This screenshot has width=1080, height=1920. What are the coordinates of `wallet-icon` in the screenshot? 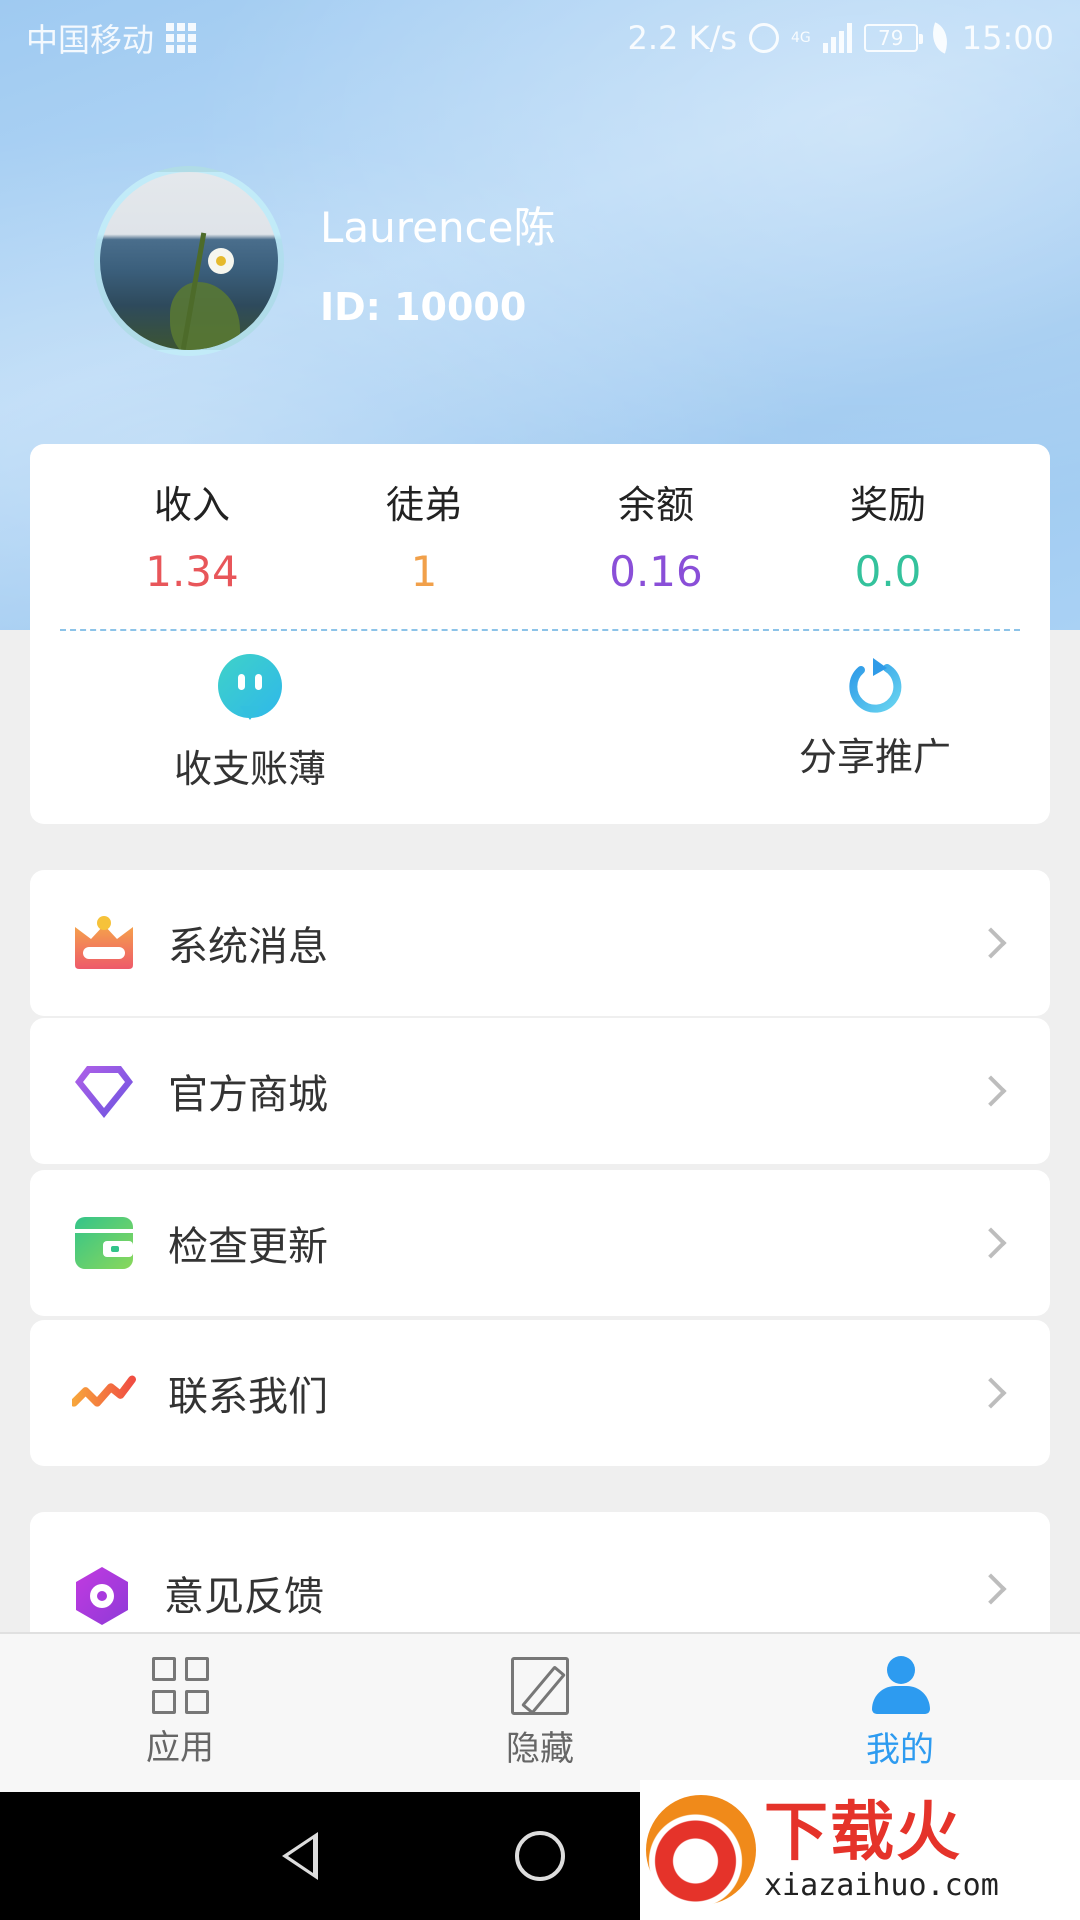 It's located at (104, 1243).